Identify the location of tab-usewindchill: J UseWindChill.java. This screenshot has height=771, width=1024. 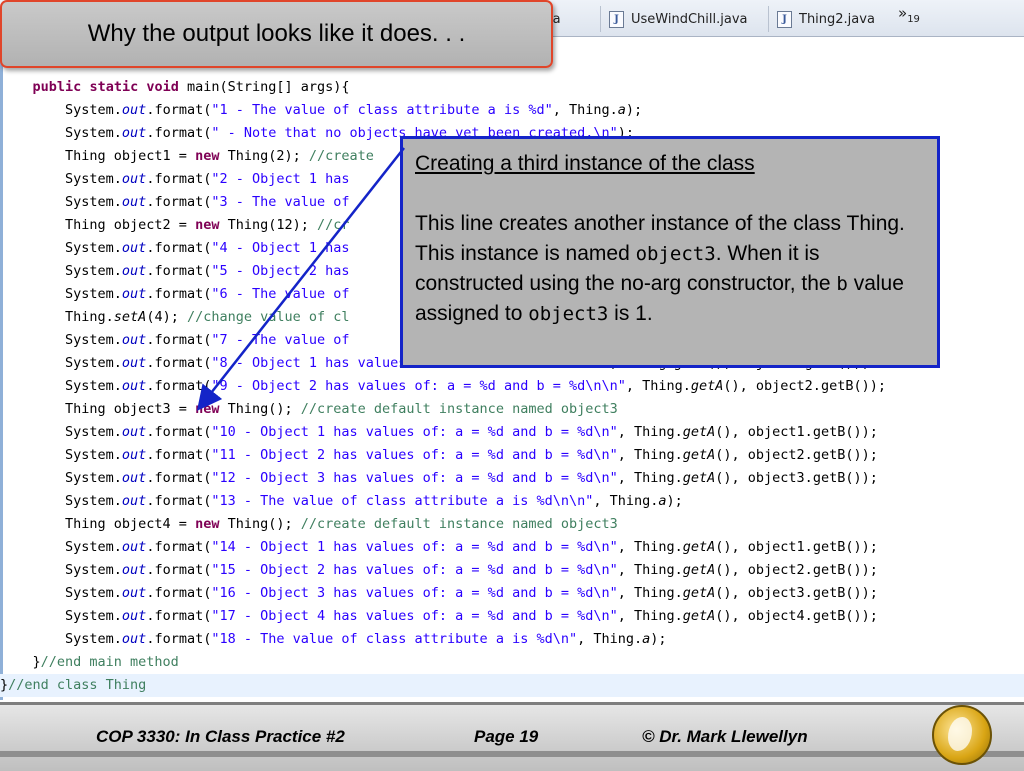
(673, 19).